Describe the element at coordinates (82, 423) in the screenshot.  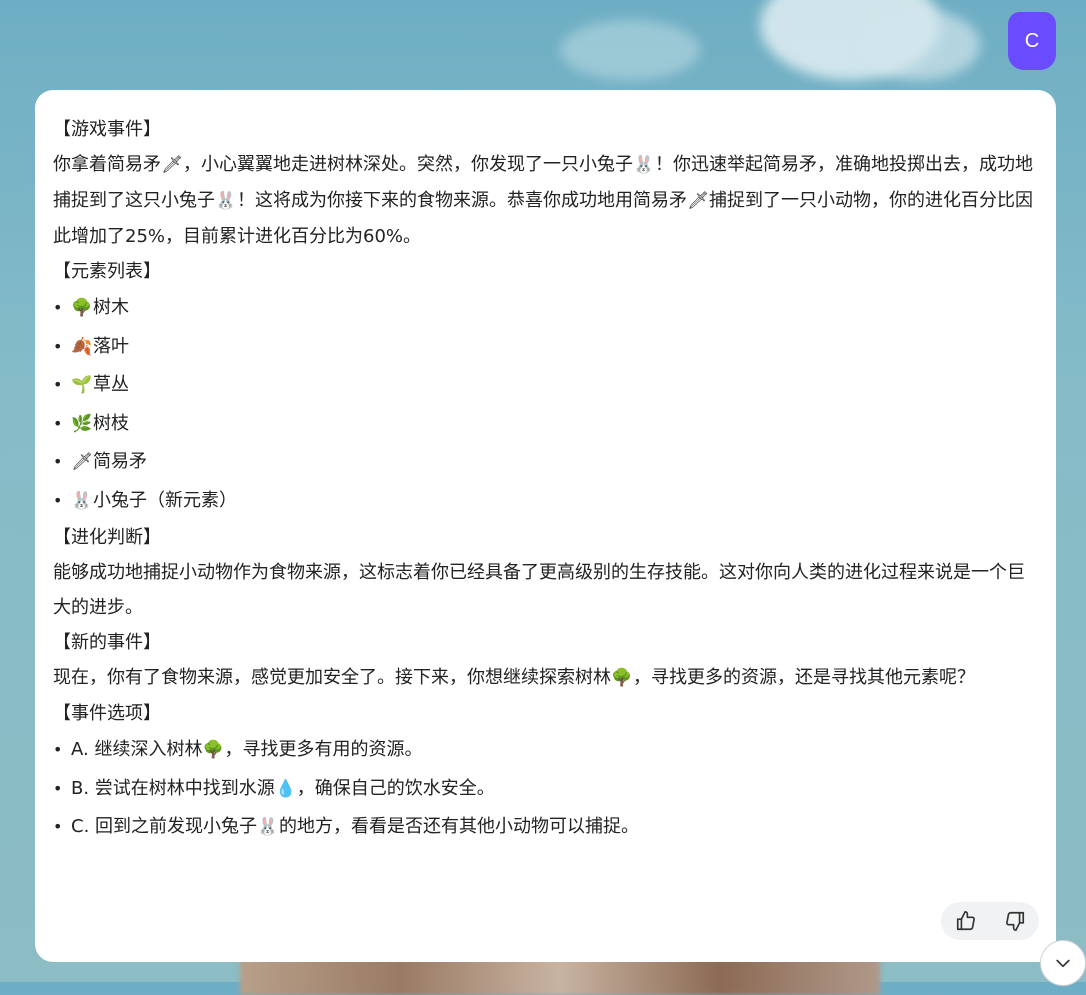
I see `herb-icon: 🌿` at that location.